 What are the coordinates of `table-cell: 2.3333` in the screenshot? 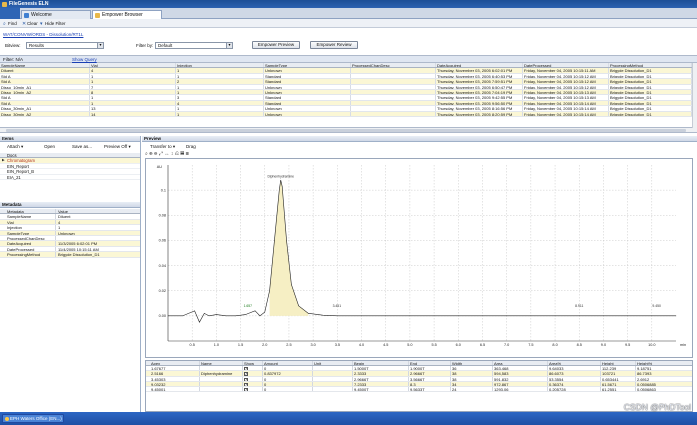 It's located at (381, 373).